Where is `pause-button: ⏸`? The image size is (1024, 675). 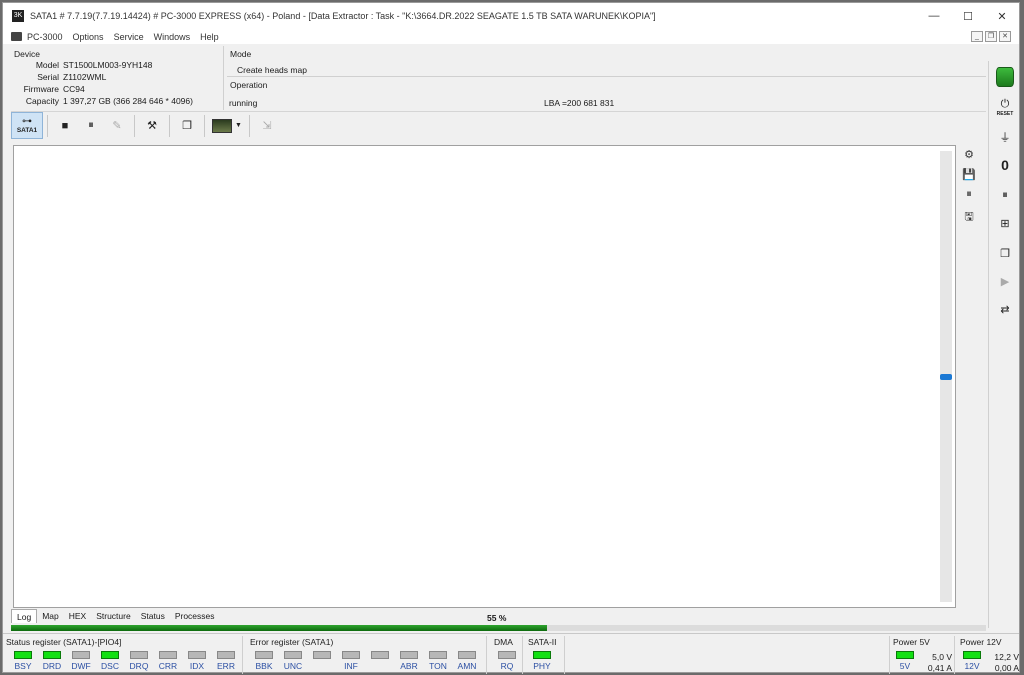
pause-button: ⏸ is located at coordinates (91, 126).